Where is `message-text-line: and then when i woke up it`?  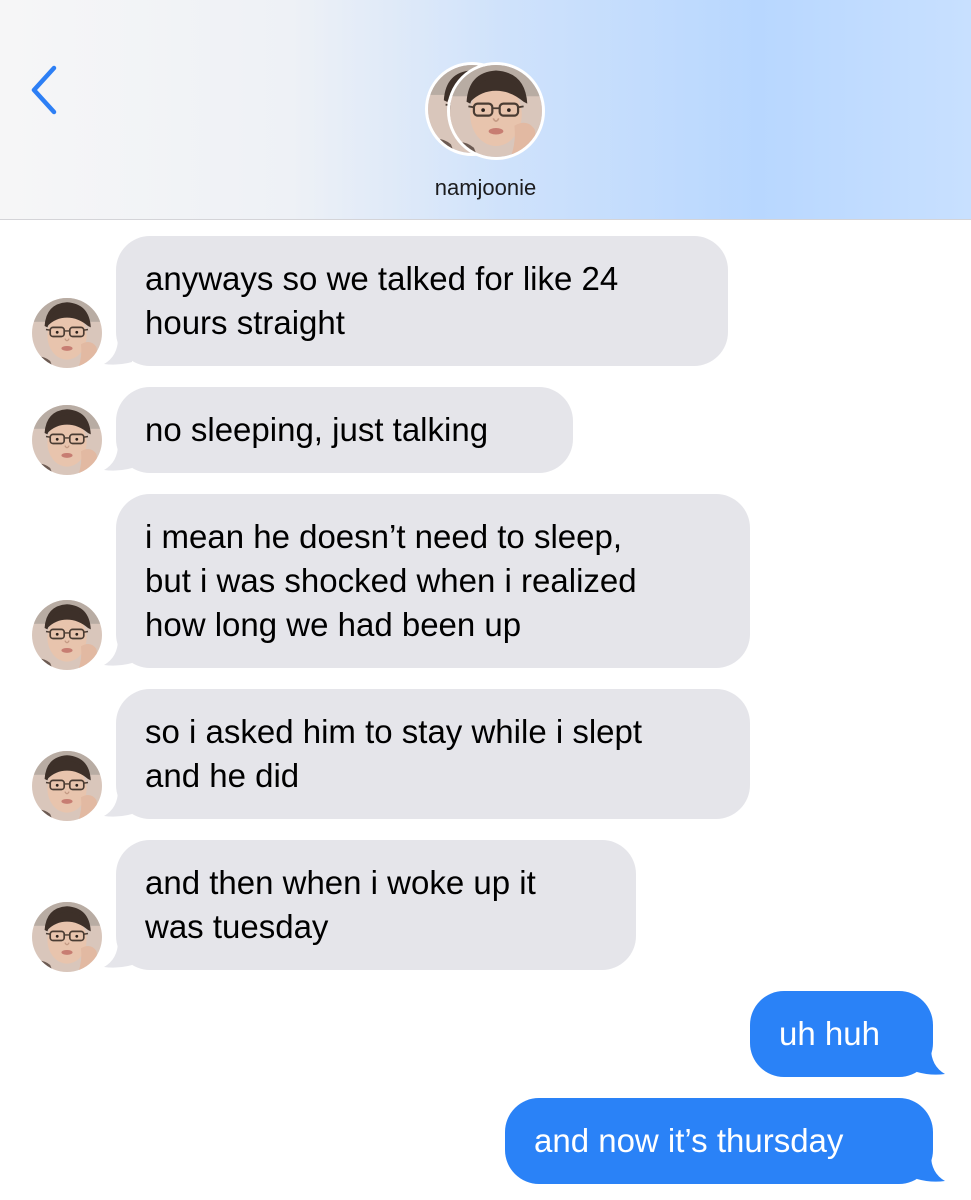
message-text-line: and then when i woke up it is located at coordinates (340, 882).